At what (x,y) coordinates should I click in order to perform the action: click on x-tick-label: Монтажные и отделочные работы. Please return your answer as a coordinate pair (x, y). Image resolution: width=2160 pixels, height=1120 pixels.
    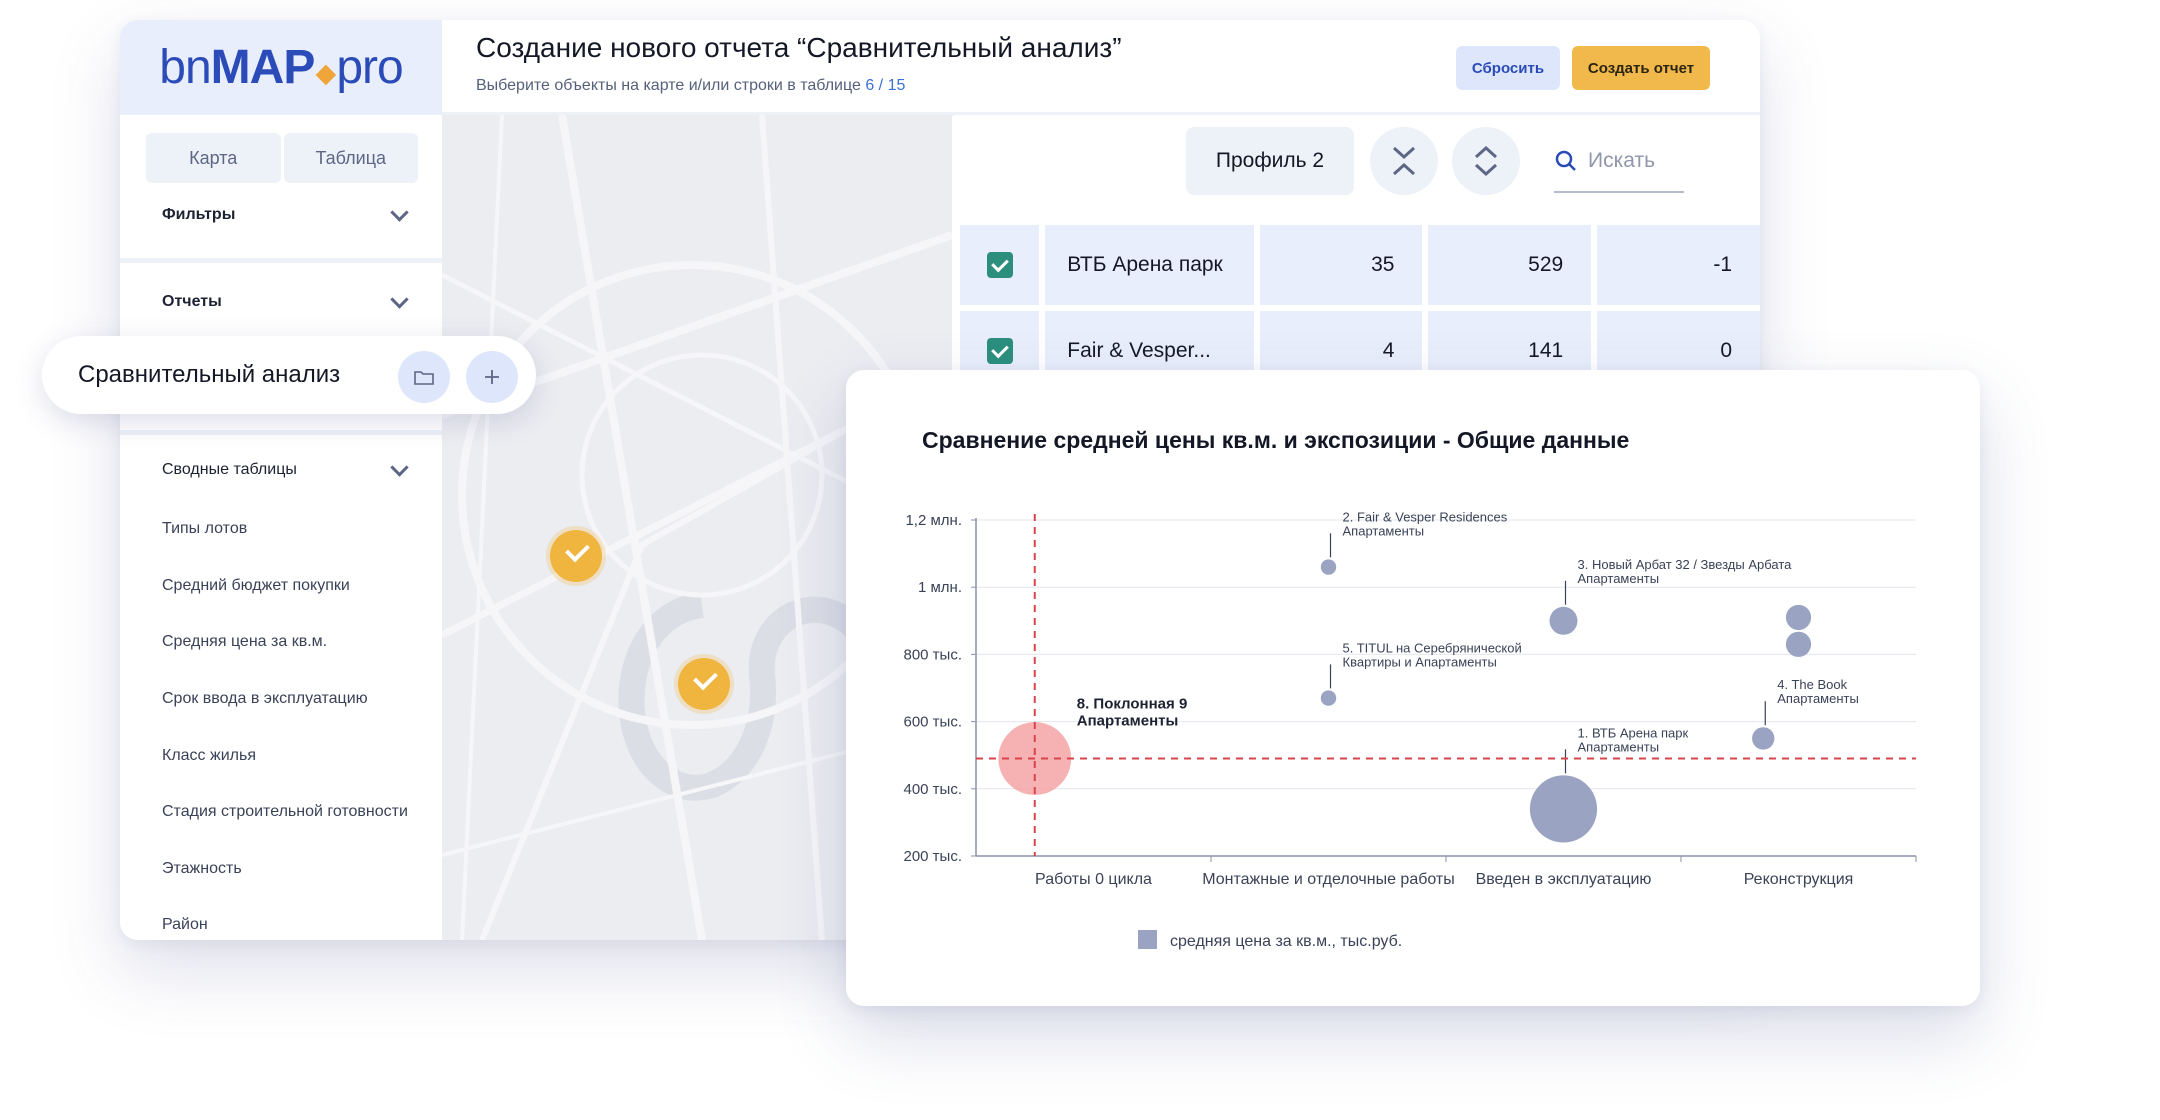
    Looking at the image, I should click on (1328, 879).